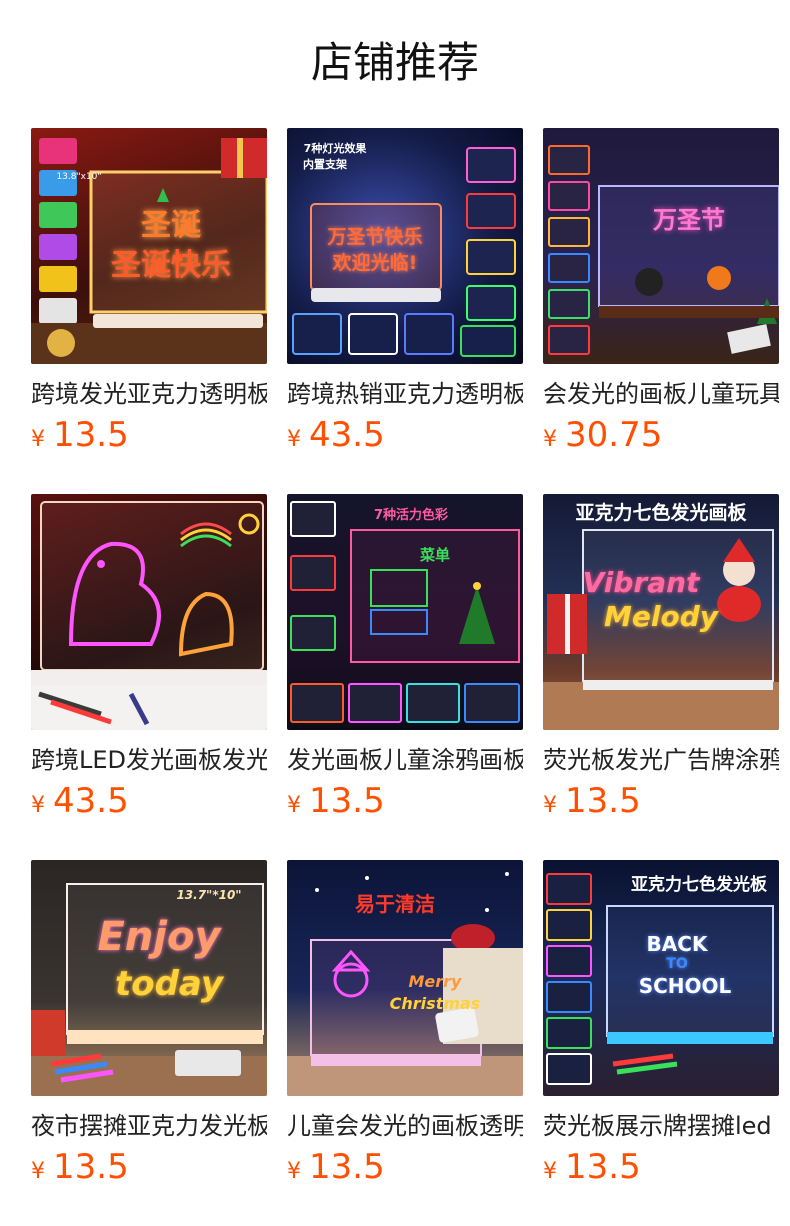 The width and height of the screenshot is (790, 1226). Describe the element at coordinates (661, 513) in the screenshot. I see `image-header: 亚克力七色发光画板` at that location.